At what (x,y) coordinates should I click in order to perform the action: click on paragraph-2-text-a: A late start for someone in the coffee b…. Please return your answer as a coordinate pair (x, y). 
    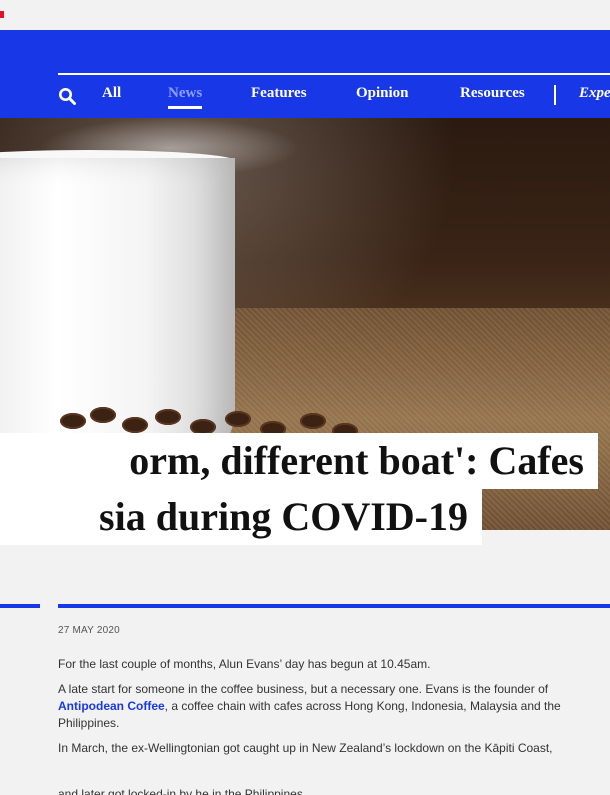
    Looking at the image, I should click on (303, 689).